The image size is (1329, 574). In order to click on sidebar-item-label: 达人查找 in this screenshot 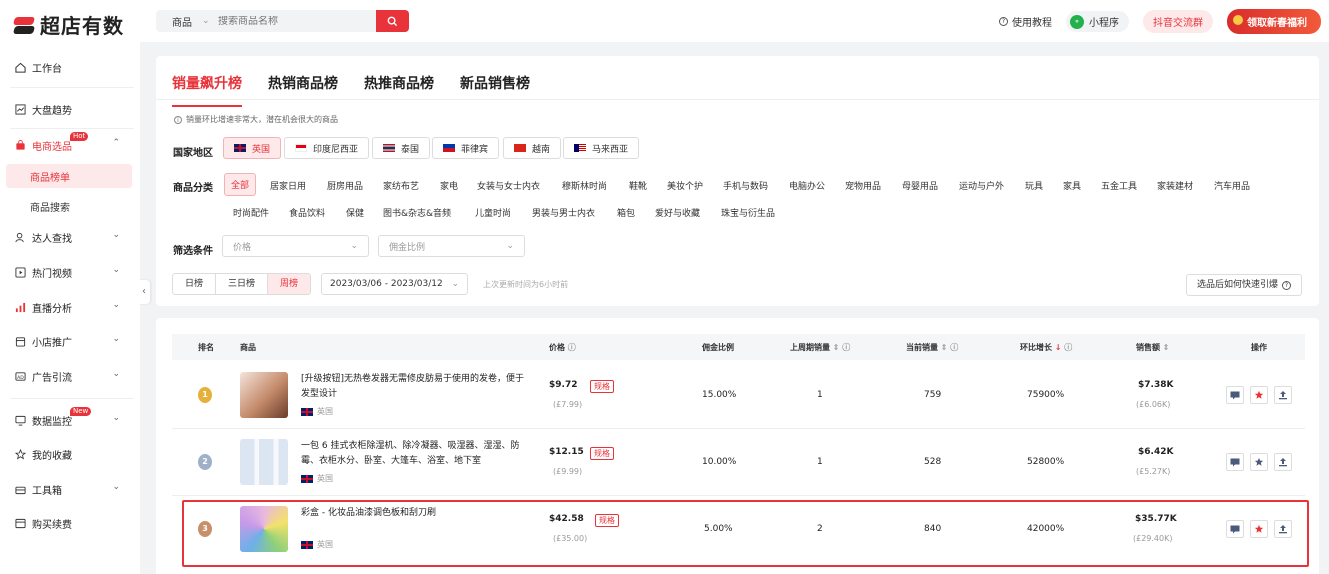, I will do `click(52, 239)`.